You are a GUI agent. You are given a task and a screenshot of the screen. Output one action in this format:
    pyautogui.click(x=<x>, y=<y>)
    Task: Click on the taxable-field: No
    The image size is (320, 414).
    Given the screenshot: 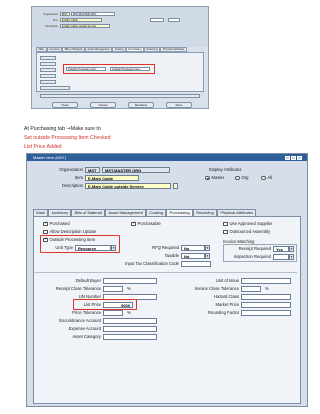 What is the action you would take?
    pyautogui.click(x=193, y=256)
    